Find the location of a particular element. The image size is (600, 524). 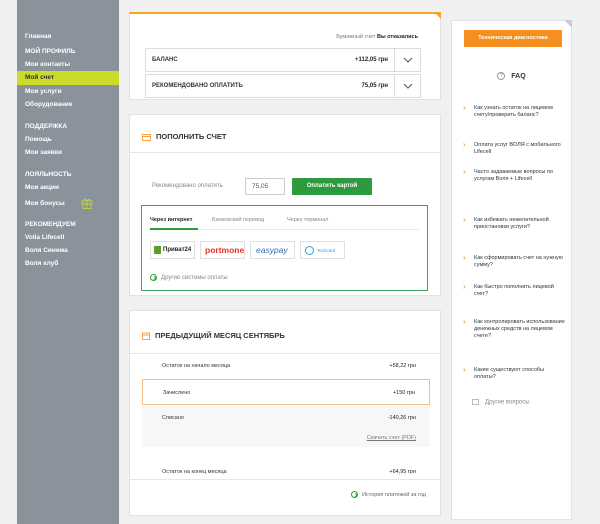

previous-month-title: ПРЕДЫДУЩИЙ МЕСЯЦ СЕНТЯБРЬ is located at coordinates (213, 335).